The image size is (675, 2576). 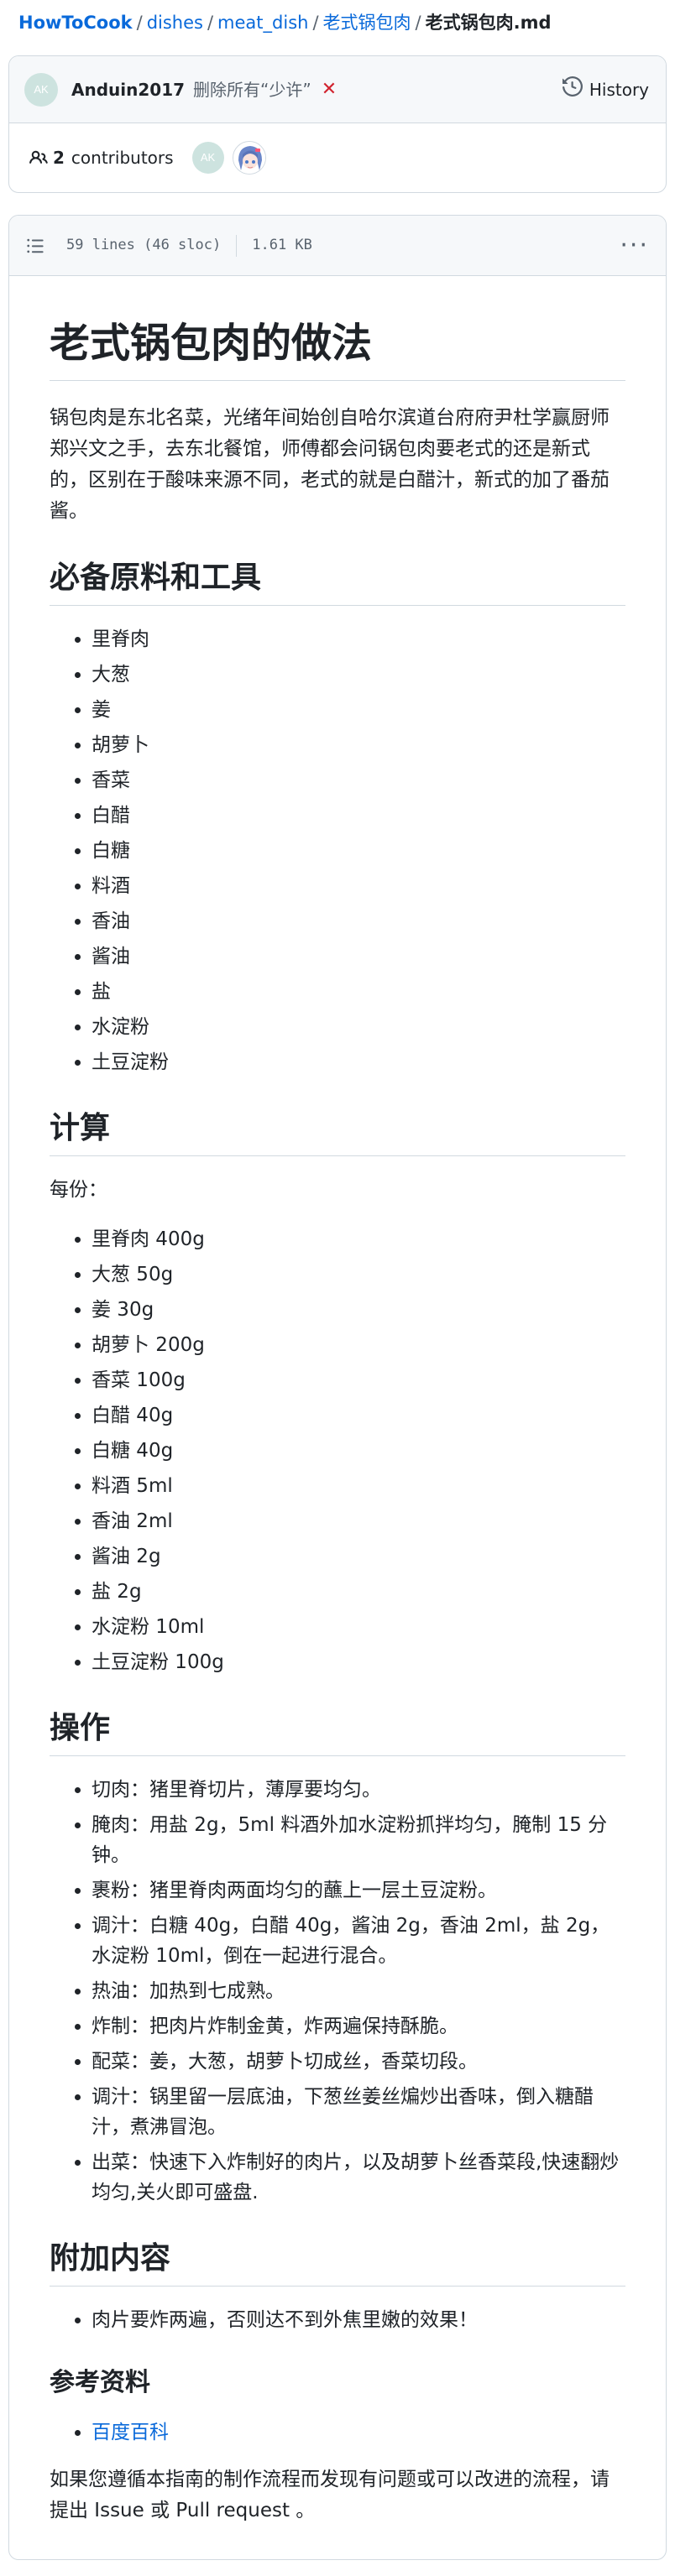 I want to click on breadcrumb-folder-link: 老式锅包肉, so click(x=367, y=23).